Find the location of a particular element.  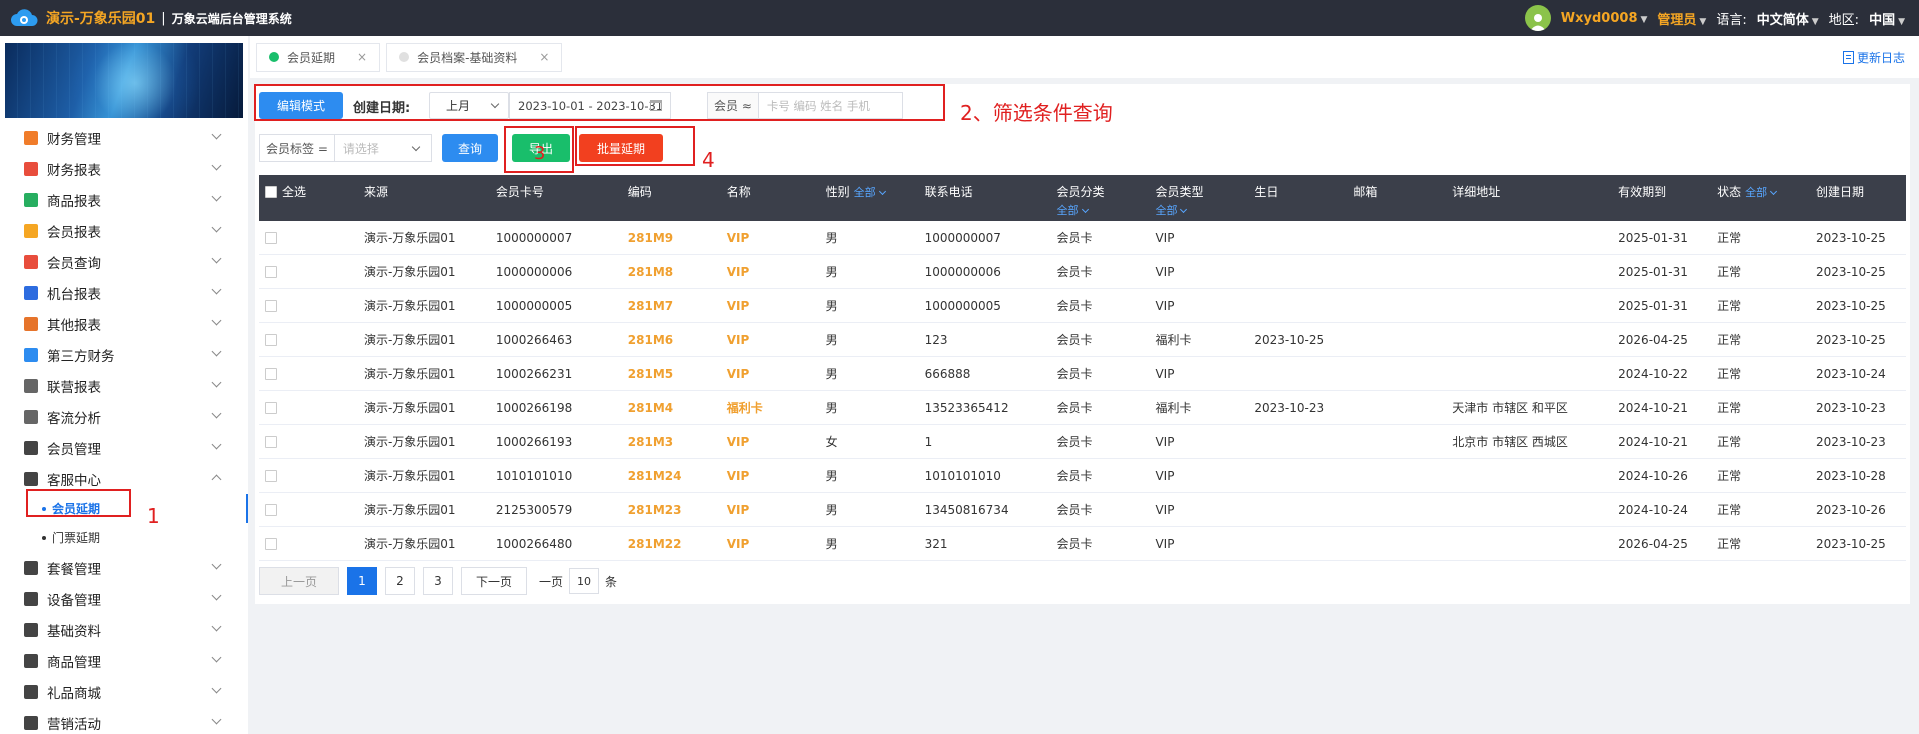

finance-report-icon is located at coordinates (31, 168).